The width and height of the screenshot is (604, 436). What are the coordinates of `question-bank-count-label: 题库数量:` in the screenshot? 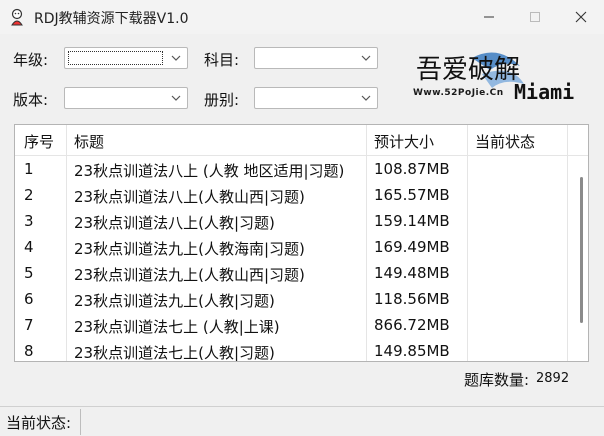 It's located at (497, 380).